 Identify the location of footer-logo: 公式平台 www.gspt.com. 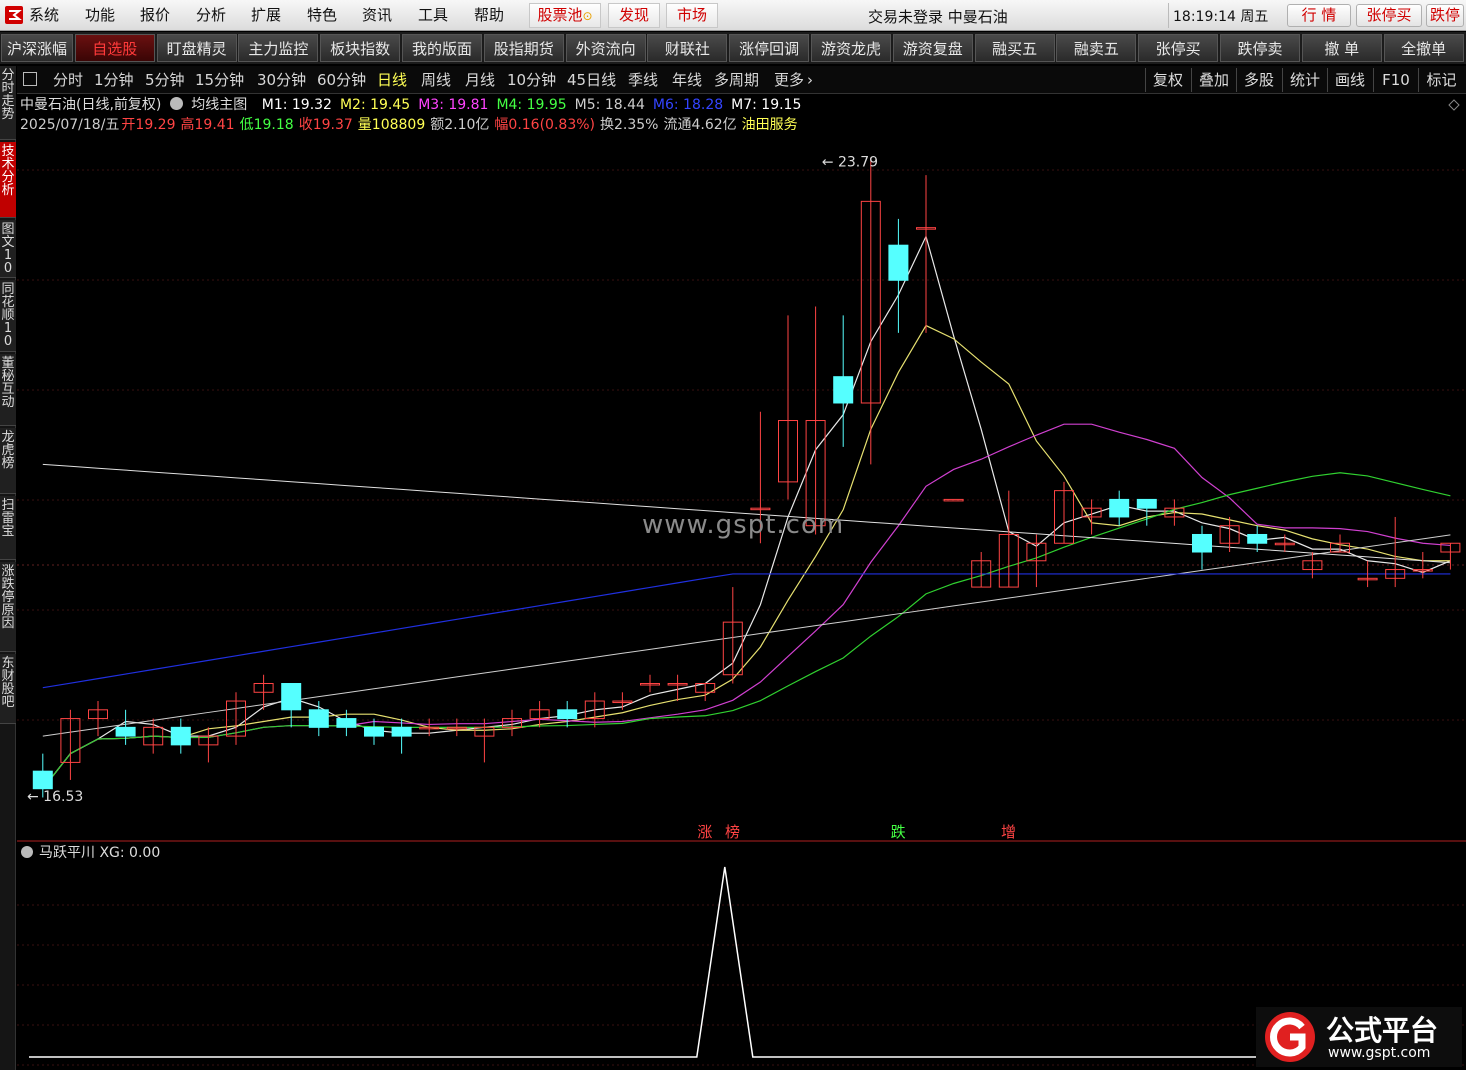
(1359, 1037).